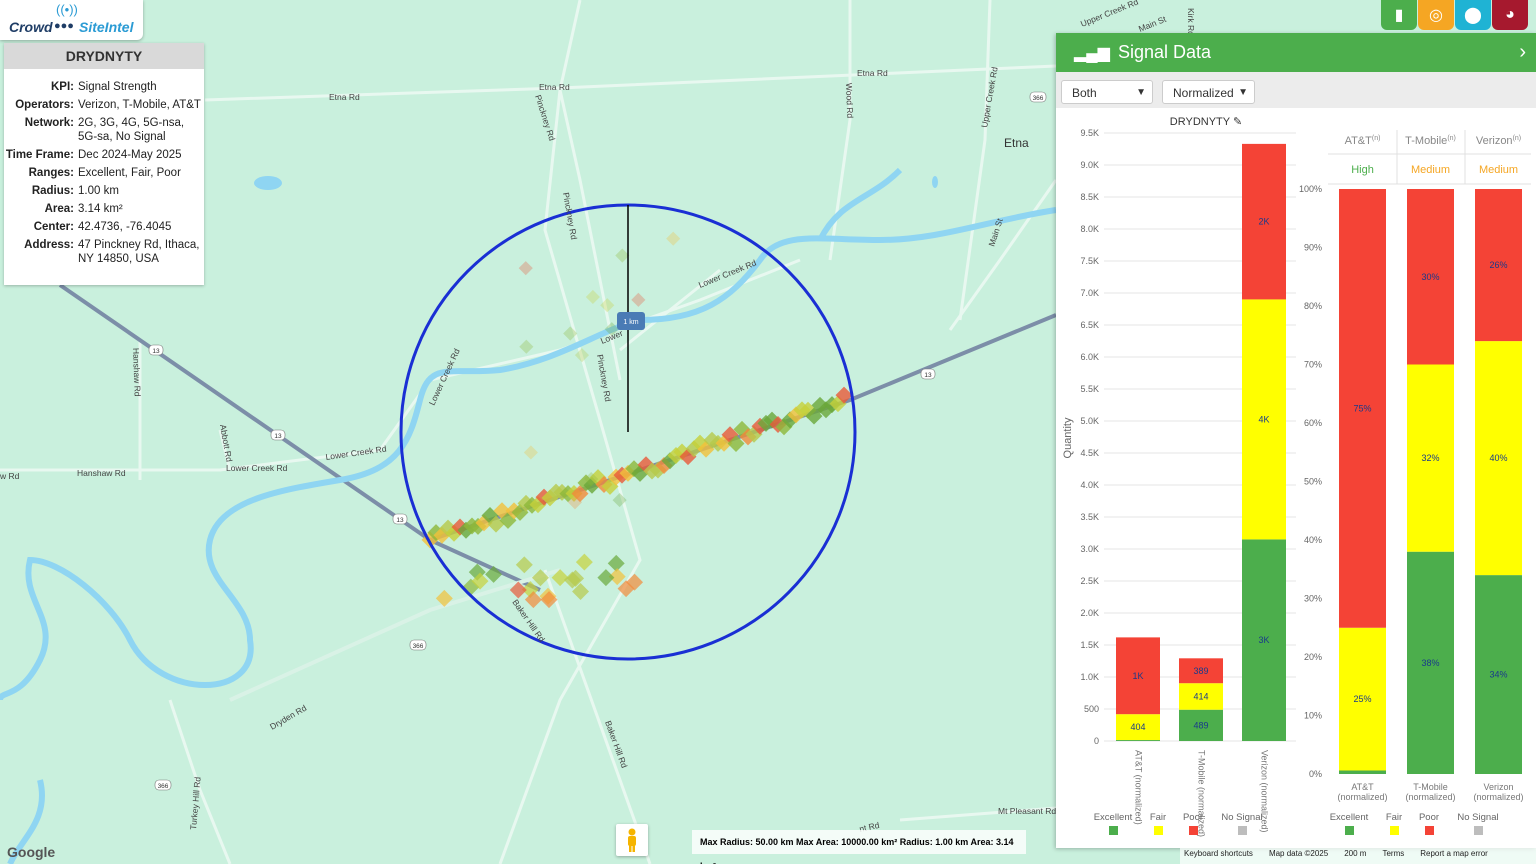  What do you see at coordinates (1137, 727) in the screenshot?
I see `bar-data-label: 404` at bounding box center [1137, 727].